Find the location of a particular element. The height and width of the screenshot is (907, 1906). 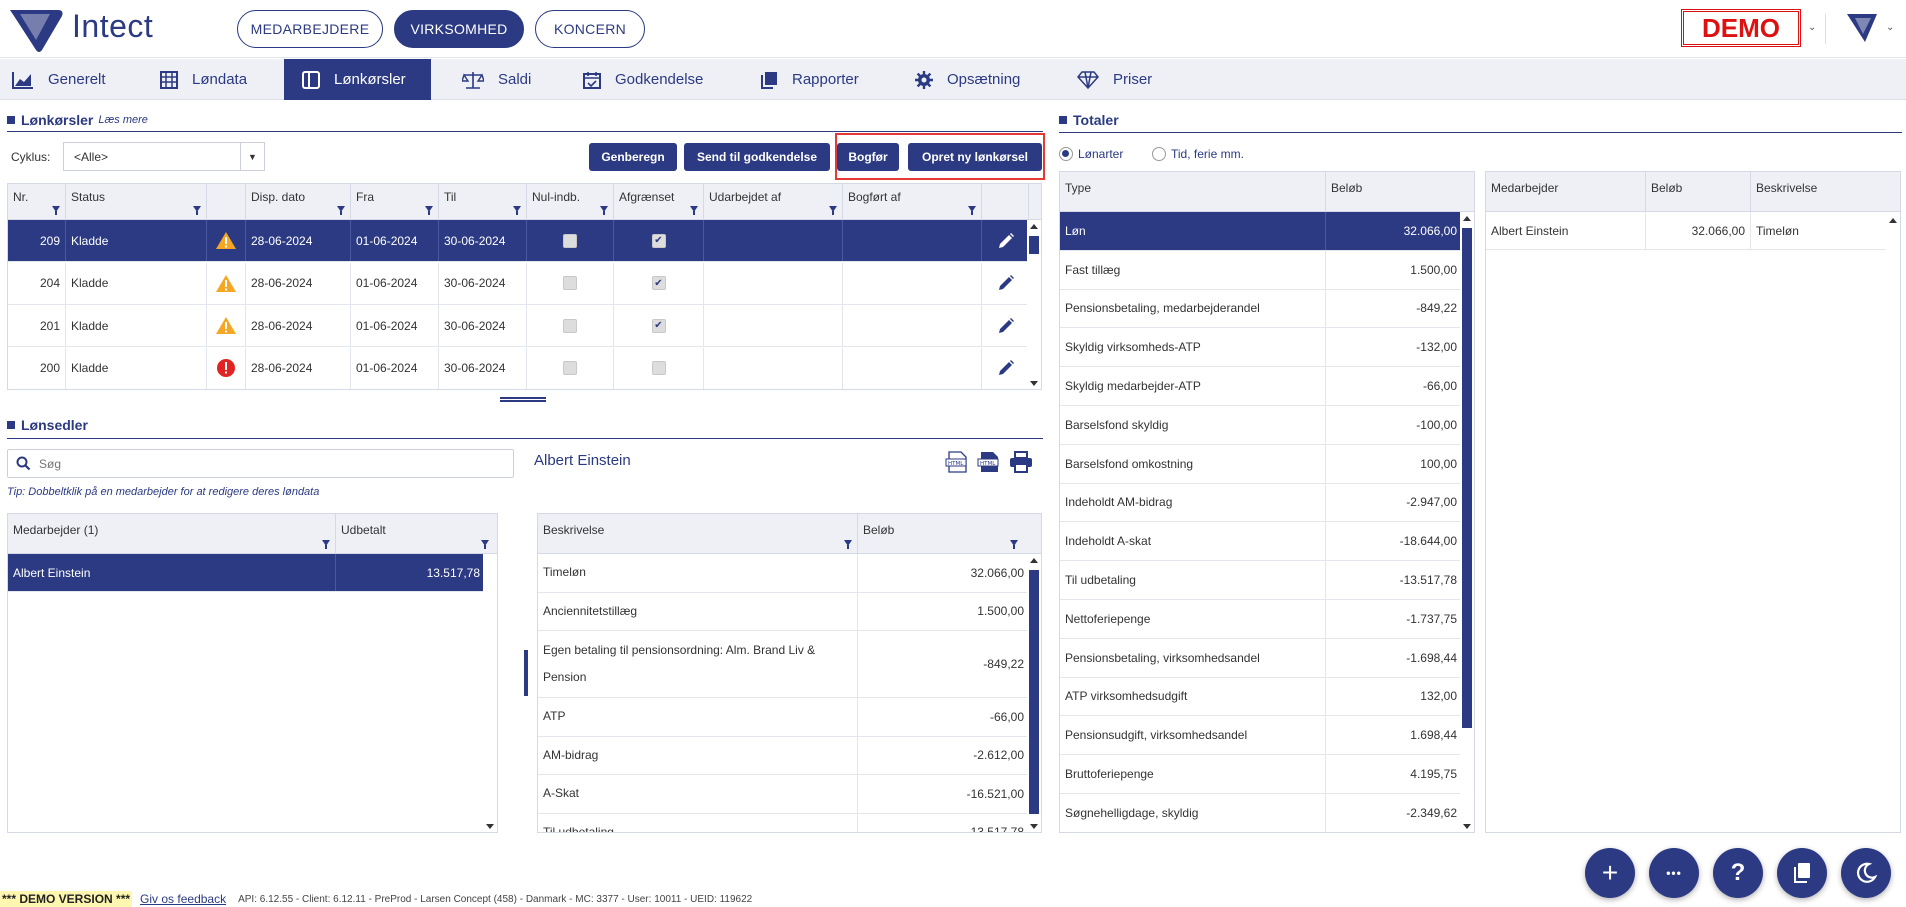

nav-generelt: Generelt is located at coordinates (82, 79).